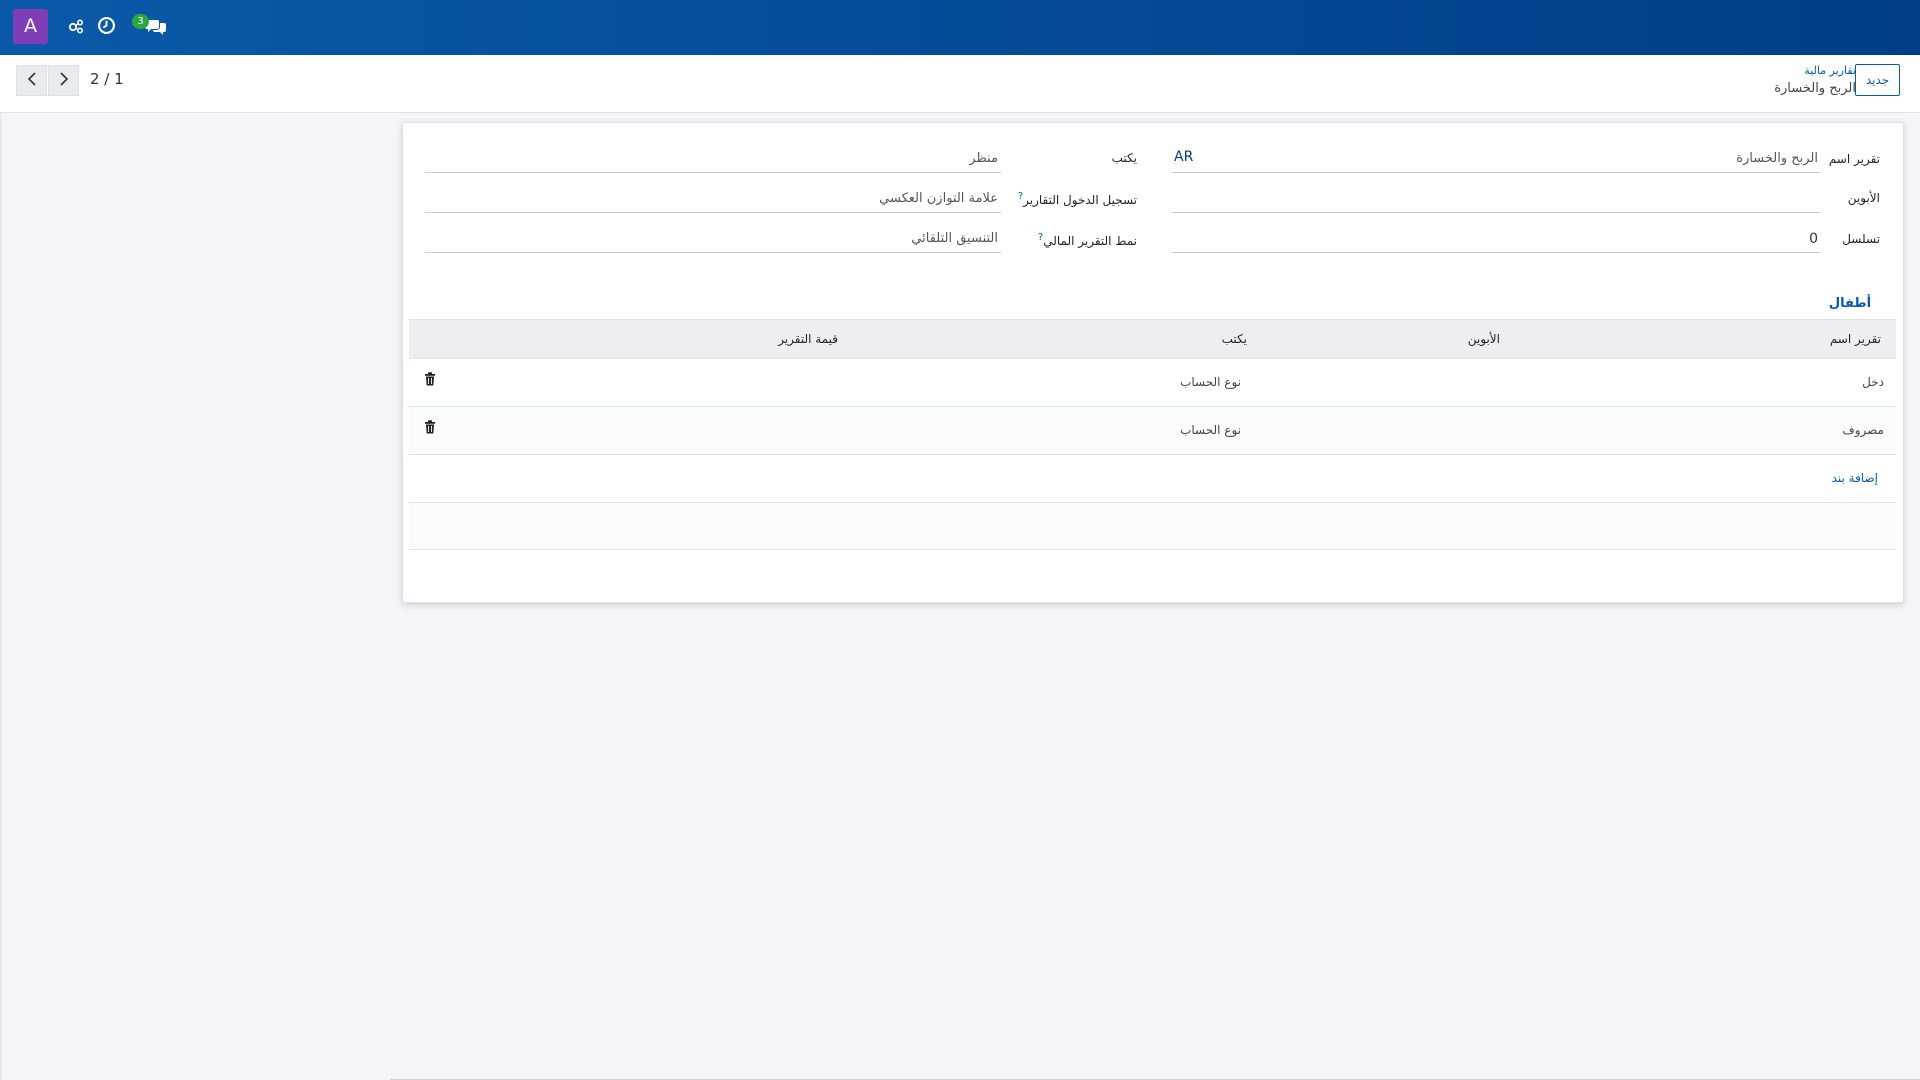 The height and width of the screenshot is (1080, 1920). Describe the element at coordinates (1863, 430) in the screenshot. I see `row-name: مصروف` at that location.